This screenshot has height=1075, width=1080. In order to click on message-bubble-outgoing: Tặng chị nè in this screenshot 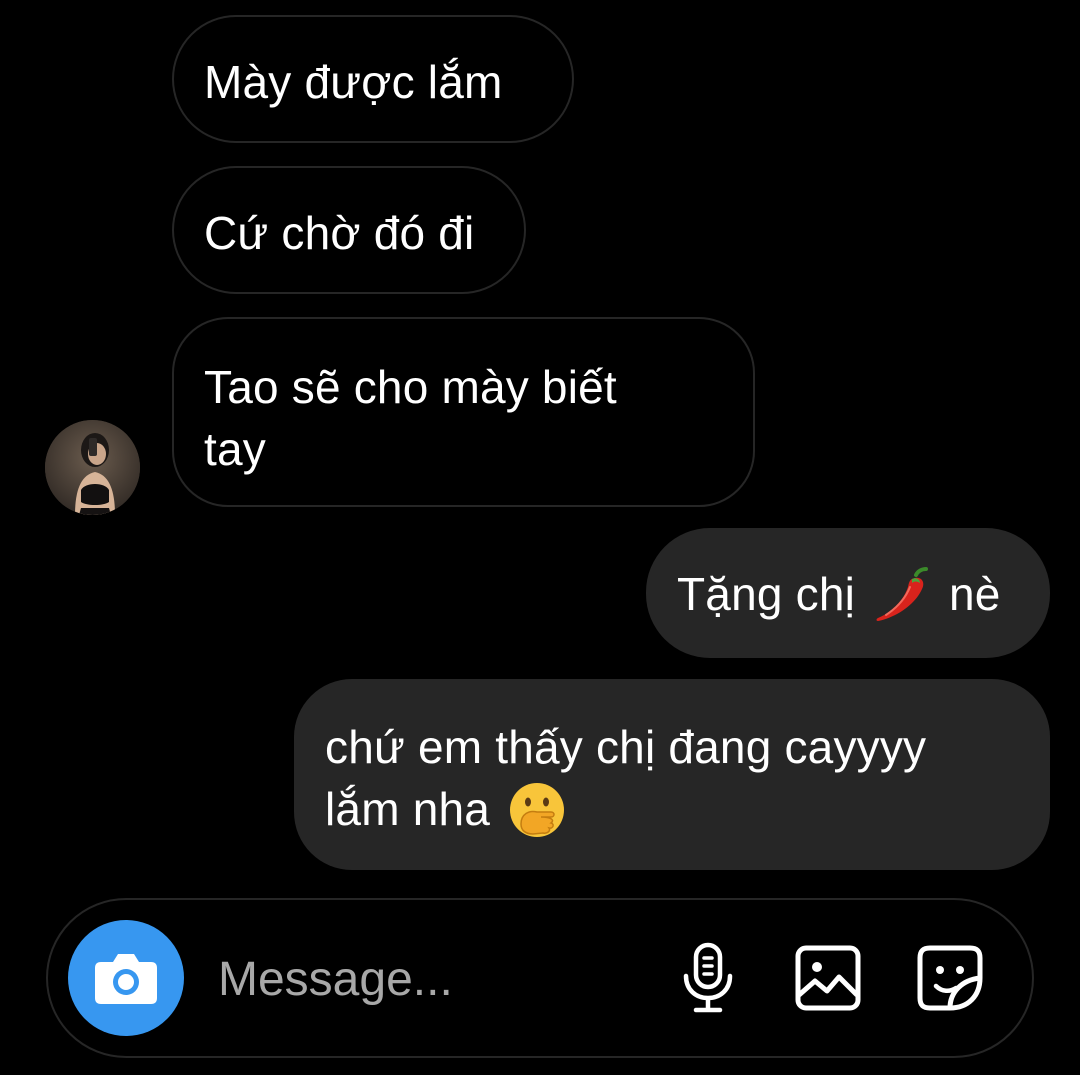, I will do `click(848, 593)`.